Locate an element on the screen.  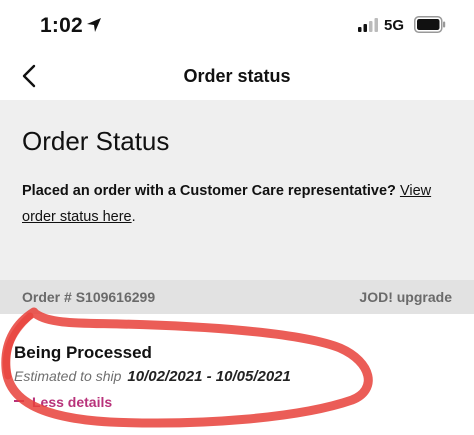
ship-estimate: Estimated to ship 10/02/2021 - 10/05/2021 is located at coordinates (152, 376).